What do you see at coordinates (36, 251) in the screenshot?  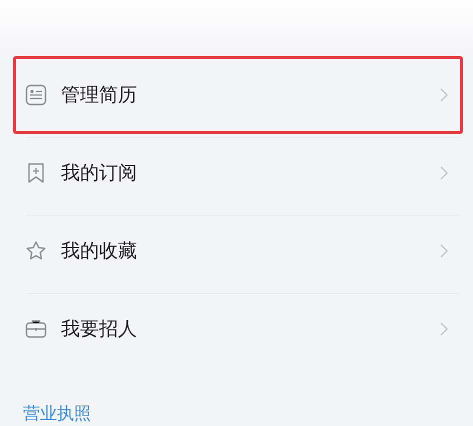 I see `star-icon` at bounding box center [36, 251].